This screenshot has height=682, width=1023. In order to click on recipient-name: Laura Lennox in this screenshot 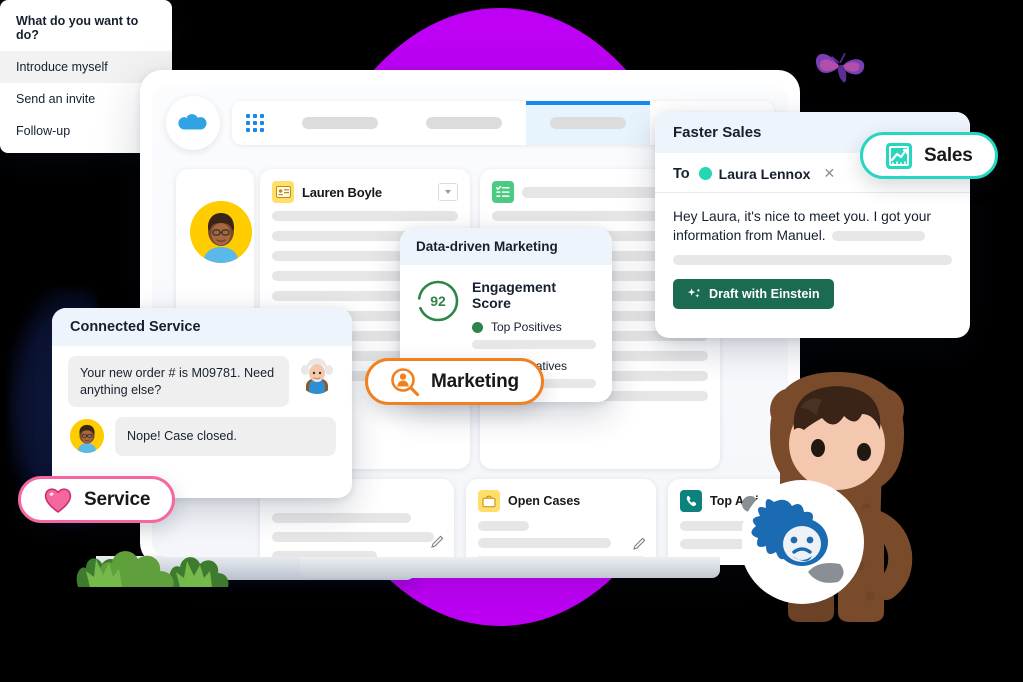, I will do `click(764, 173)`.